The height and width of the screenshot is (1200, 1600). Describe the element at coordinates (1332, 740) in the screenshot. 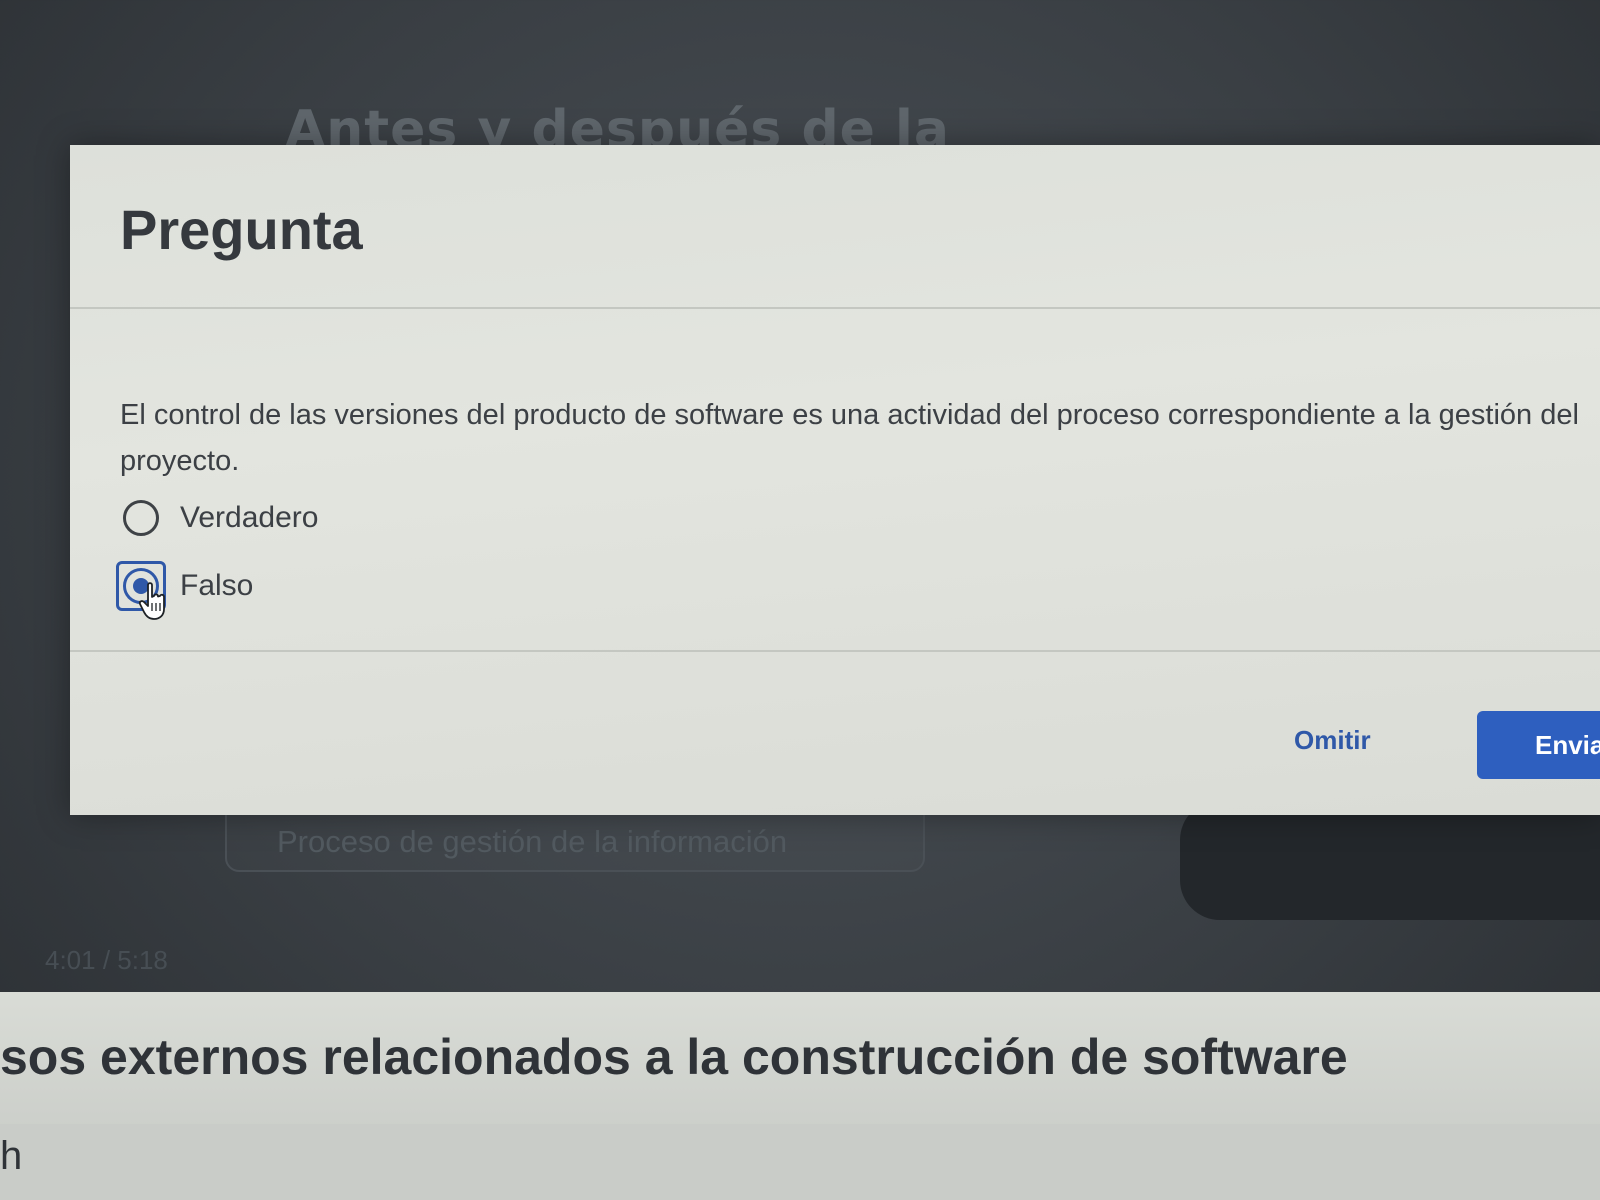

I see `skip-button: Omitir` at that location.